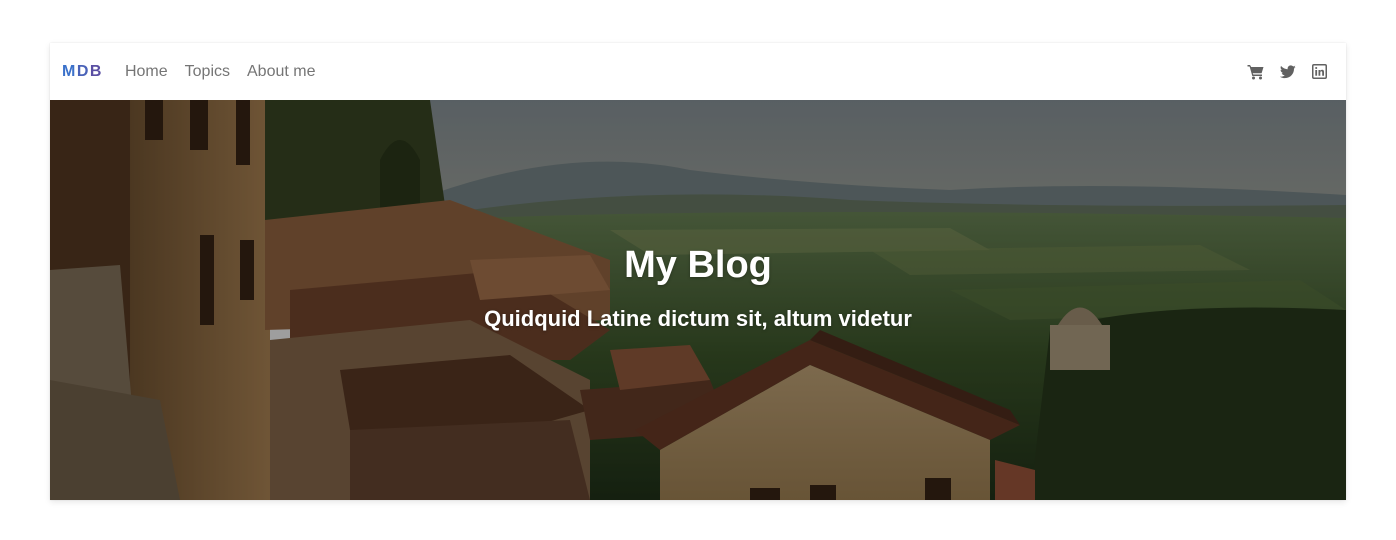  I want to click on navbar: MDB Home Topics About me, so click(698, 71).